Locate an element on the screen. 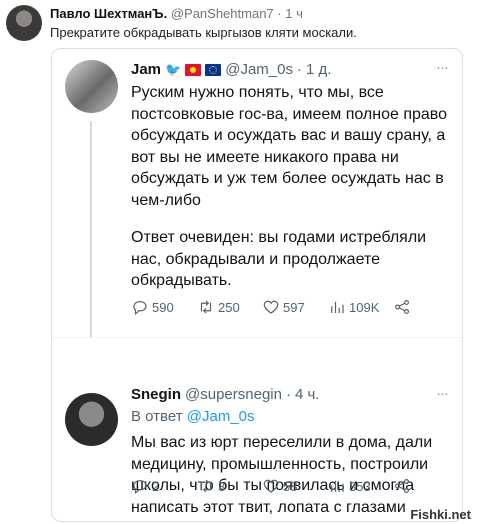 This screenshot has width=477, height=524. like-button: 597 is located at coordinates (295, 307).